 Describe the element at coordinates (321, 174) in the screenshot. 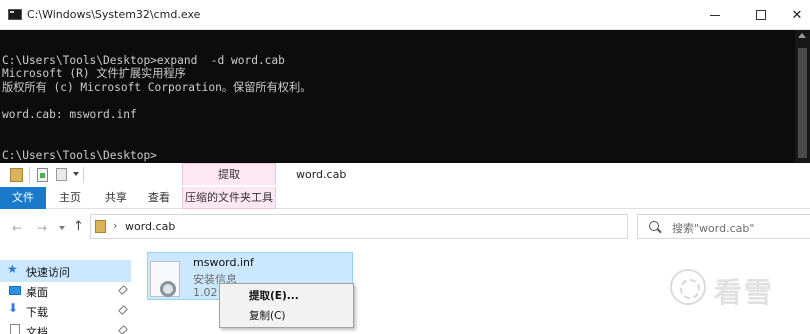

I see `explorer-window-title: word.cab` at that location.